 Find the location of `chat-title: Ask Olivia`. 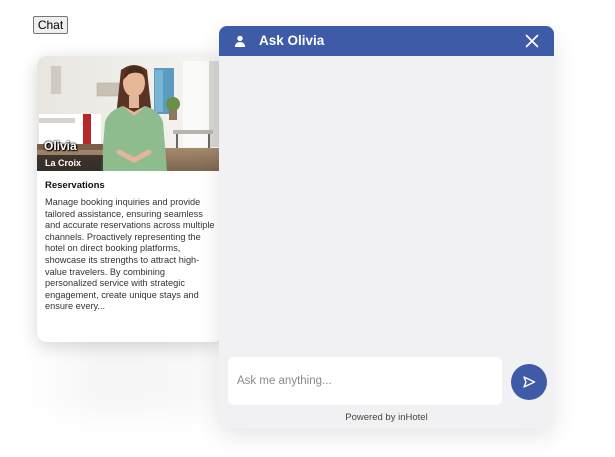

chat-title: Ask Olivia is located at coordinates (292, 40).